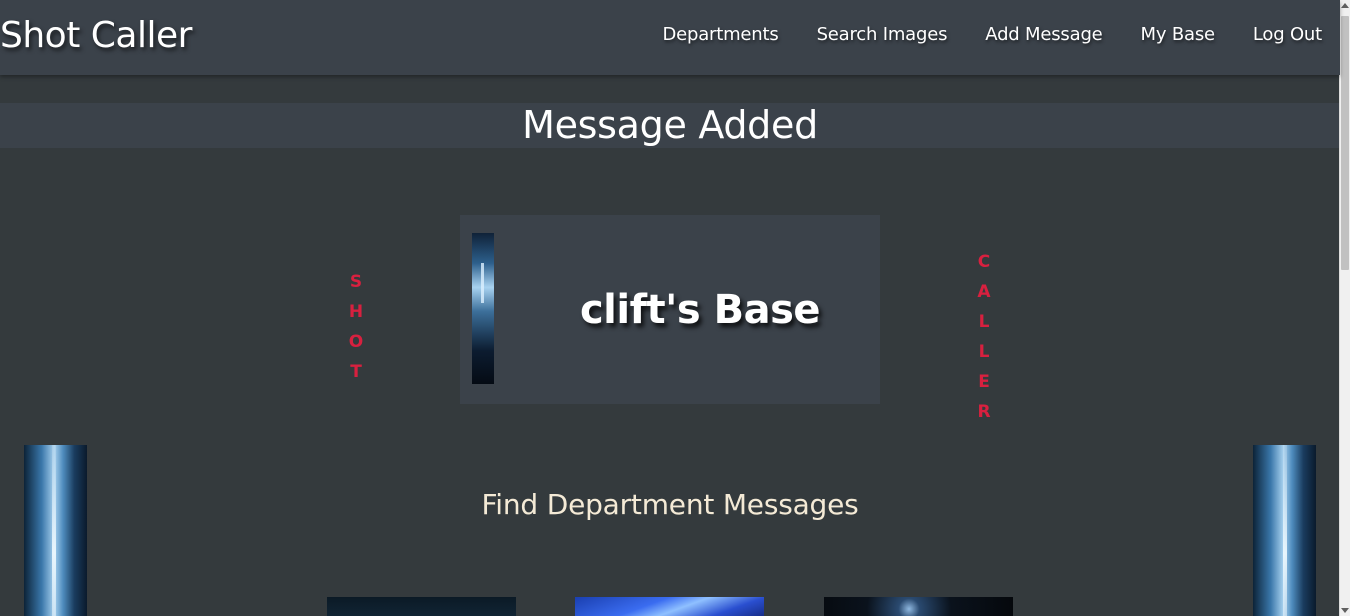 The height and width of the screenshot is (616, 1350). What do you see at coordinates (984, 382) in the screenshot?
I see `vertical-letter: E` at bounding box center [984, 382].